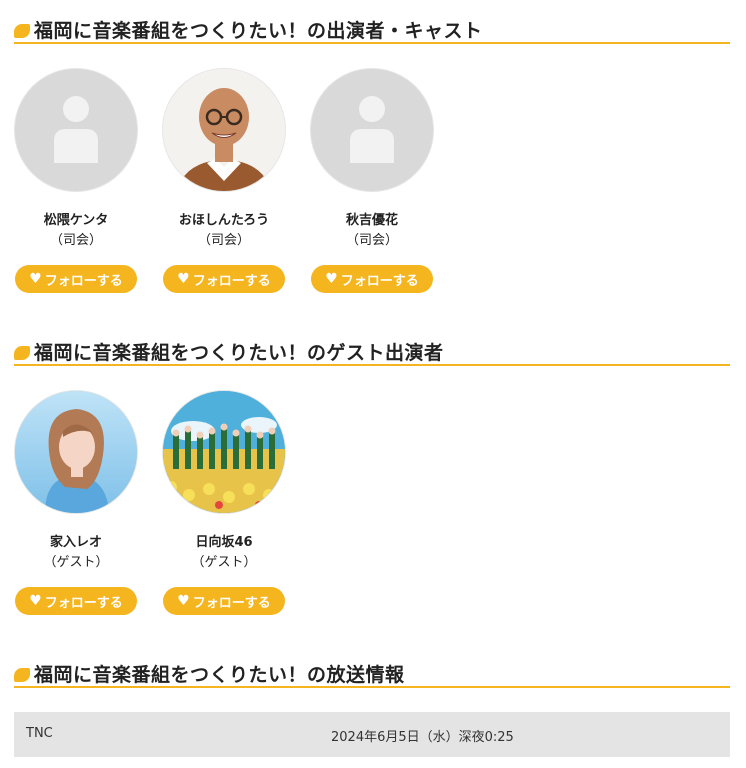 The height and width of the screenshot is (768, 746). Describe the element at coordinates (258, 31) in the screenshot. I see `cast-heading: 福岡に音楽番組をつくりたい！の出演者・キャスト` at that location.